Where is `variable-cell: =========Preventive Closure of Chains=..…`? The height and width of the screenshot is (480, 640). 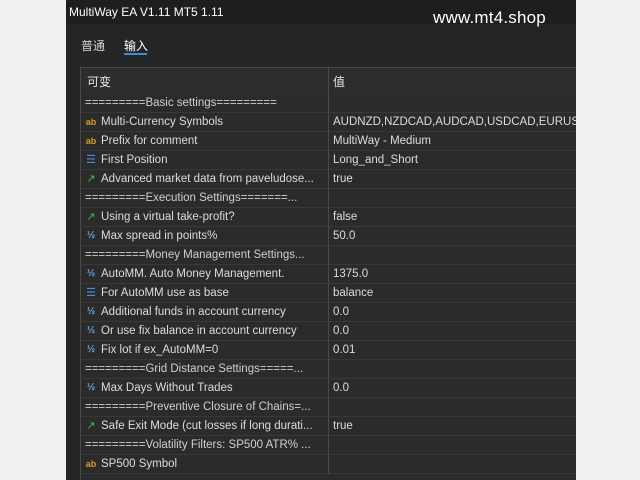 variable-cell: =========Preventive Closure of Chains=..… is located at coordinates (206, 407).